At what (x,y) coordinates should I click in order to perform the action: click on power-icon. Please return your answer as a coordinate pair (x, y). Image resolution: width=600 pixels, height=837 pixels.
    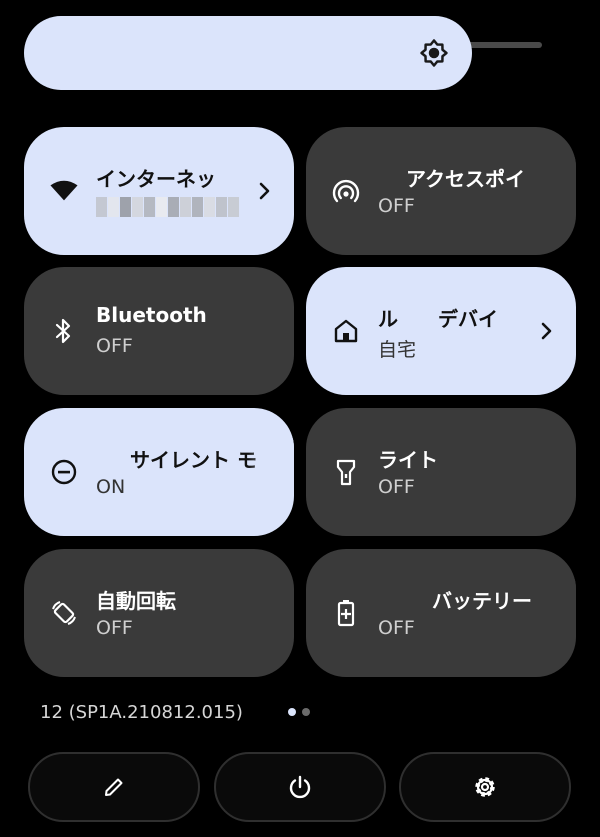
    Looking at the image, I should click on (300, 787).